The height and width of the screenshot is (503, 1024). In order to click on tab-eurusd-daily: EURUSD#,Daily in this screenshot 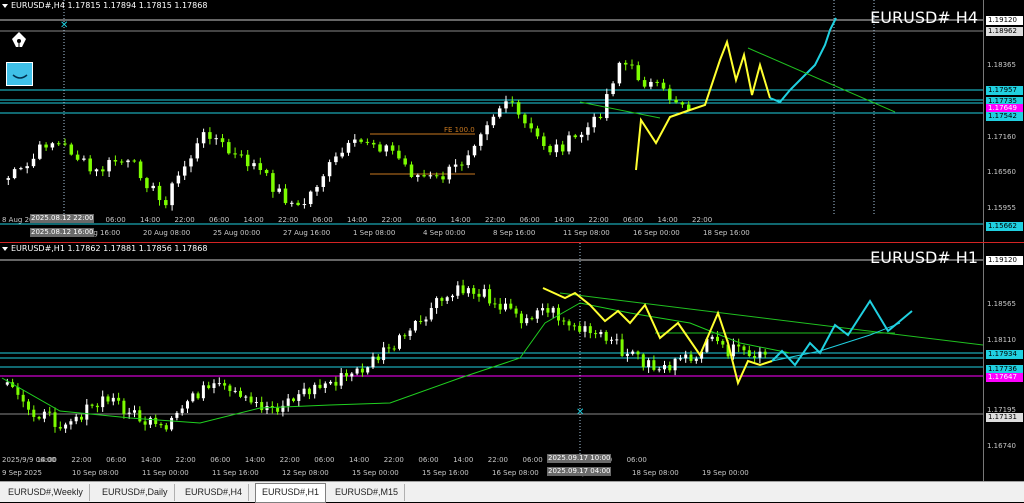, I will do `click(135, 492)`.